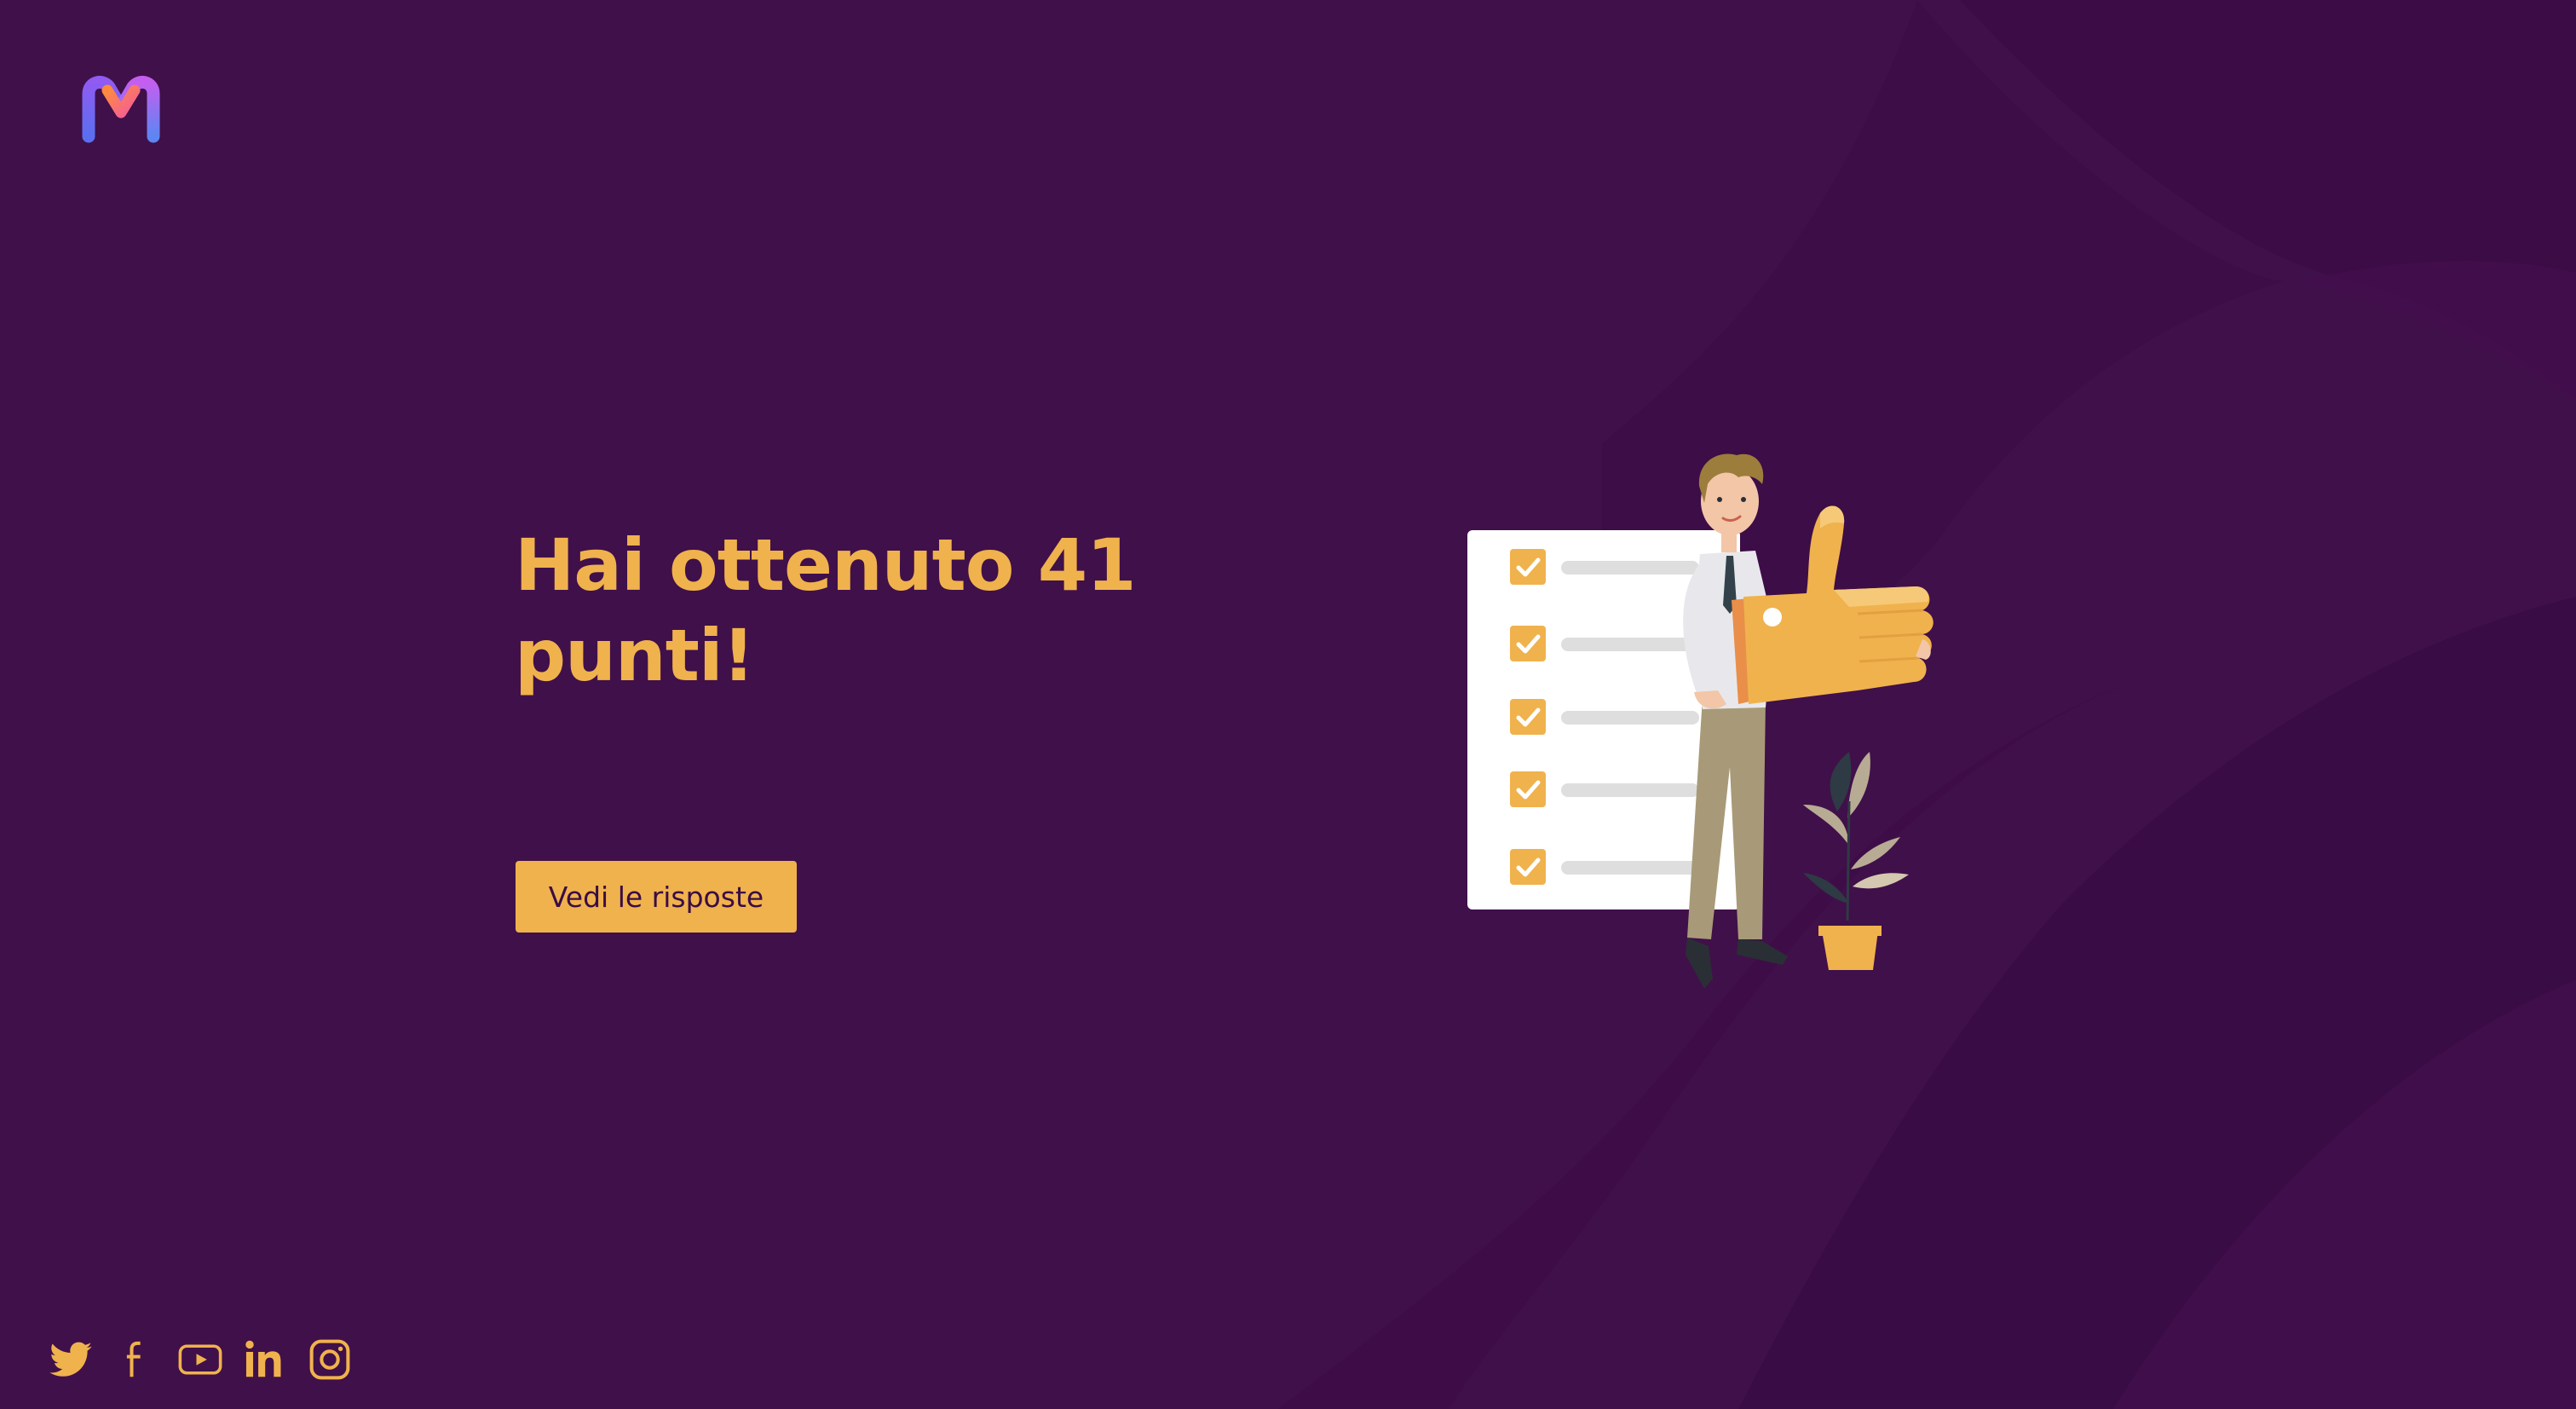 This screenshot has width=2576, height=1409. What do you see at coordinates (1856, 861) in the screenshot?
I see `potted-plant` at bounding box center [1856, 861].